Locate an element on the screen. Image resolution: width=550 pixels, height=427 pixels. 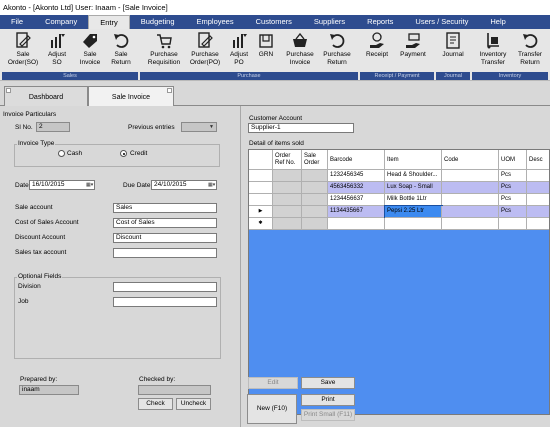
col-code: Code is located at coordinates (470, 160).